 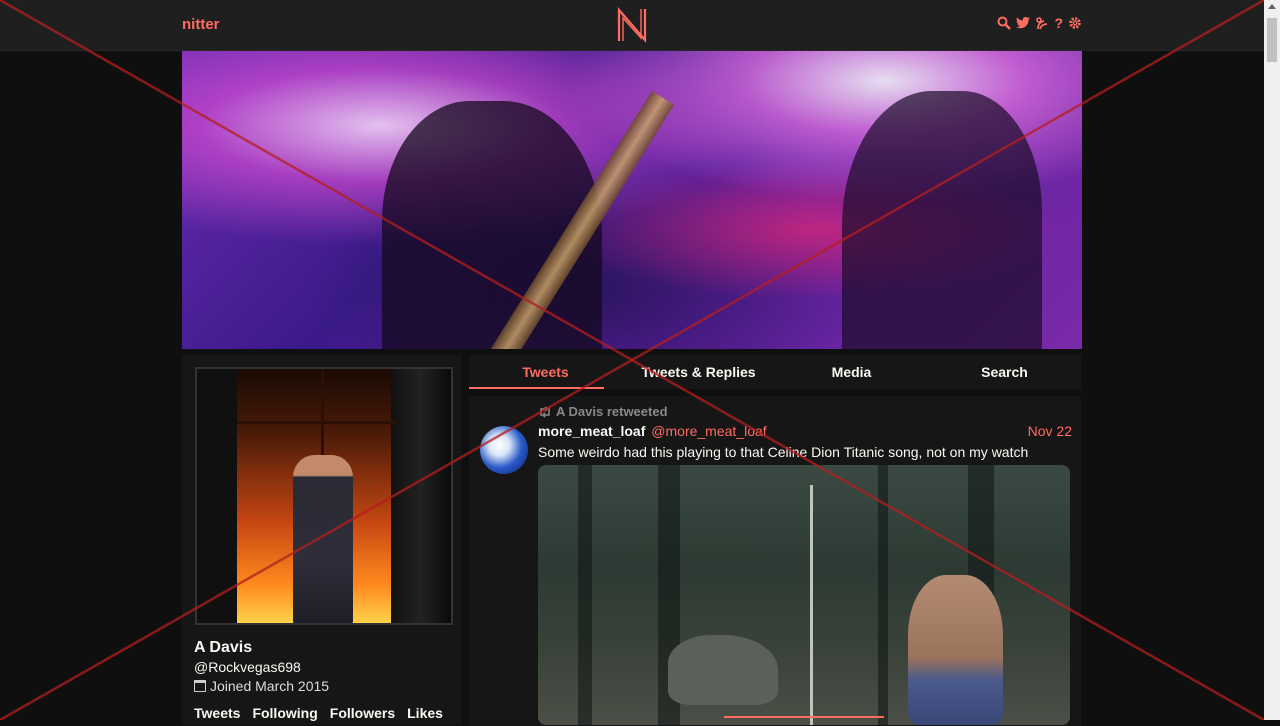 I want to click on video-progress-bar, so click(x=804, y=717).